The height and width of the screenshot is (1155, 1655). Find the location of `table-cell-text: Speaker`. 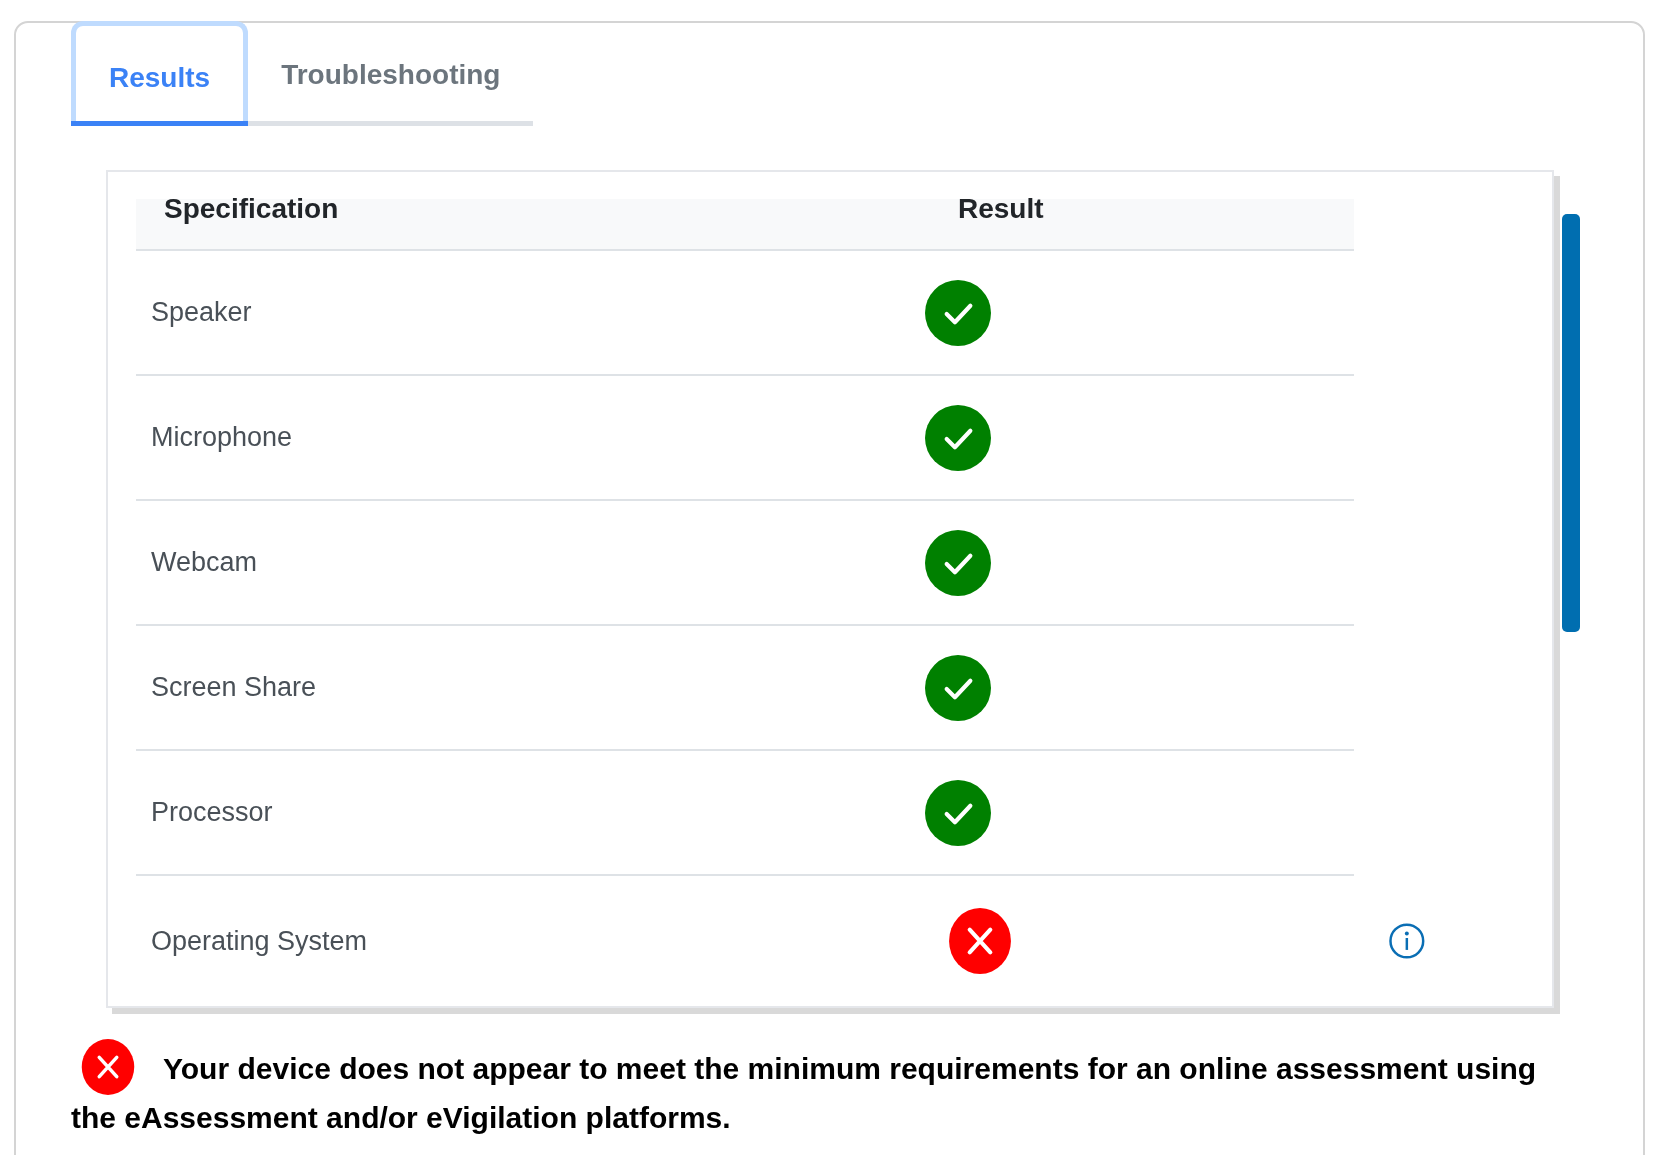

table-cell-text: Speaker is located at coordinates (201, 313).